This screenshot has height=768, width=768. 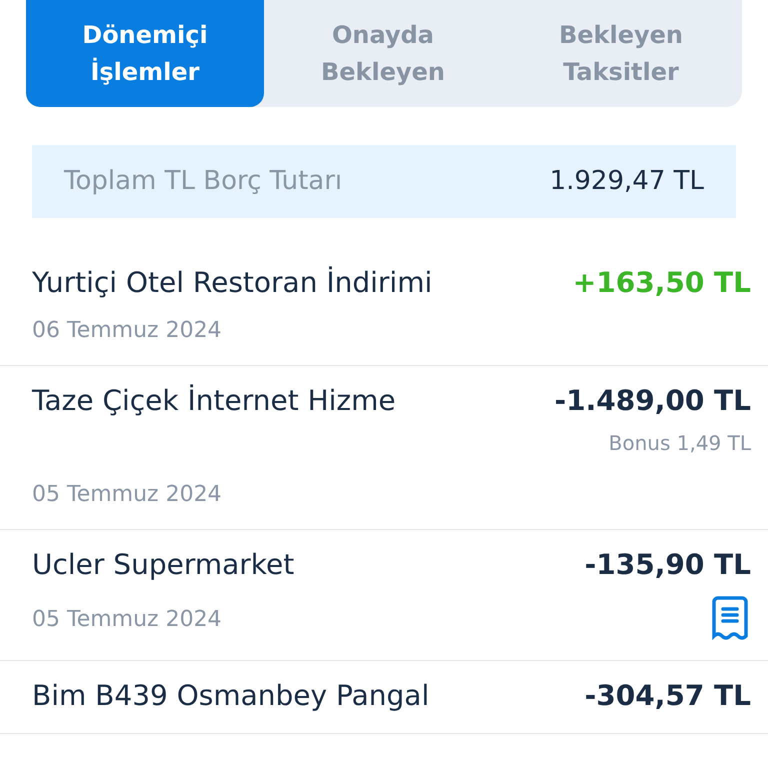 What do you see at coordinates (232, 283) in the screenshot?
I see `merchant-name: Yurtiçi Otel Restoran İndirimi` at bounding box center [232, 283].